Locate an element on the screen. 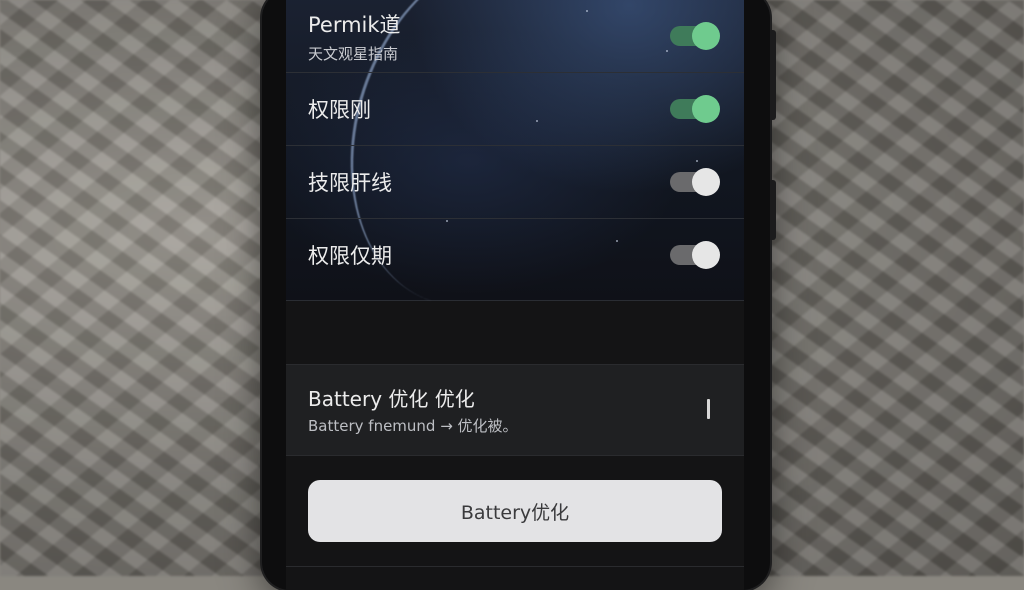  permission-row-text: Permik道 天文观星指南 is located at coordinates (354, 36).